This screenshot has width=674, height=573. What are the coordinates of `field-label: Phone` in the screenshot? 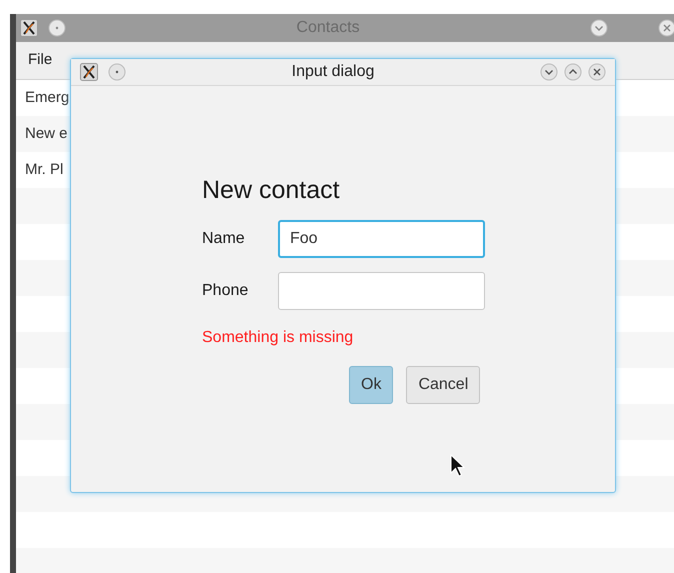 It's located at (226, 291).